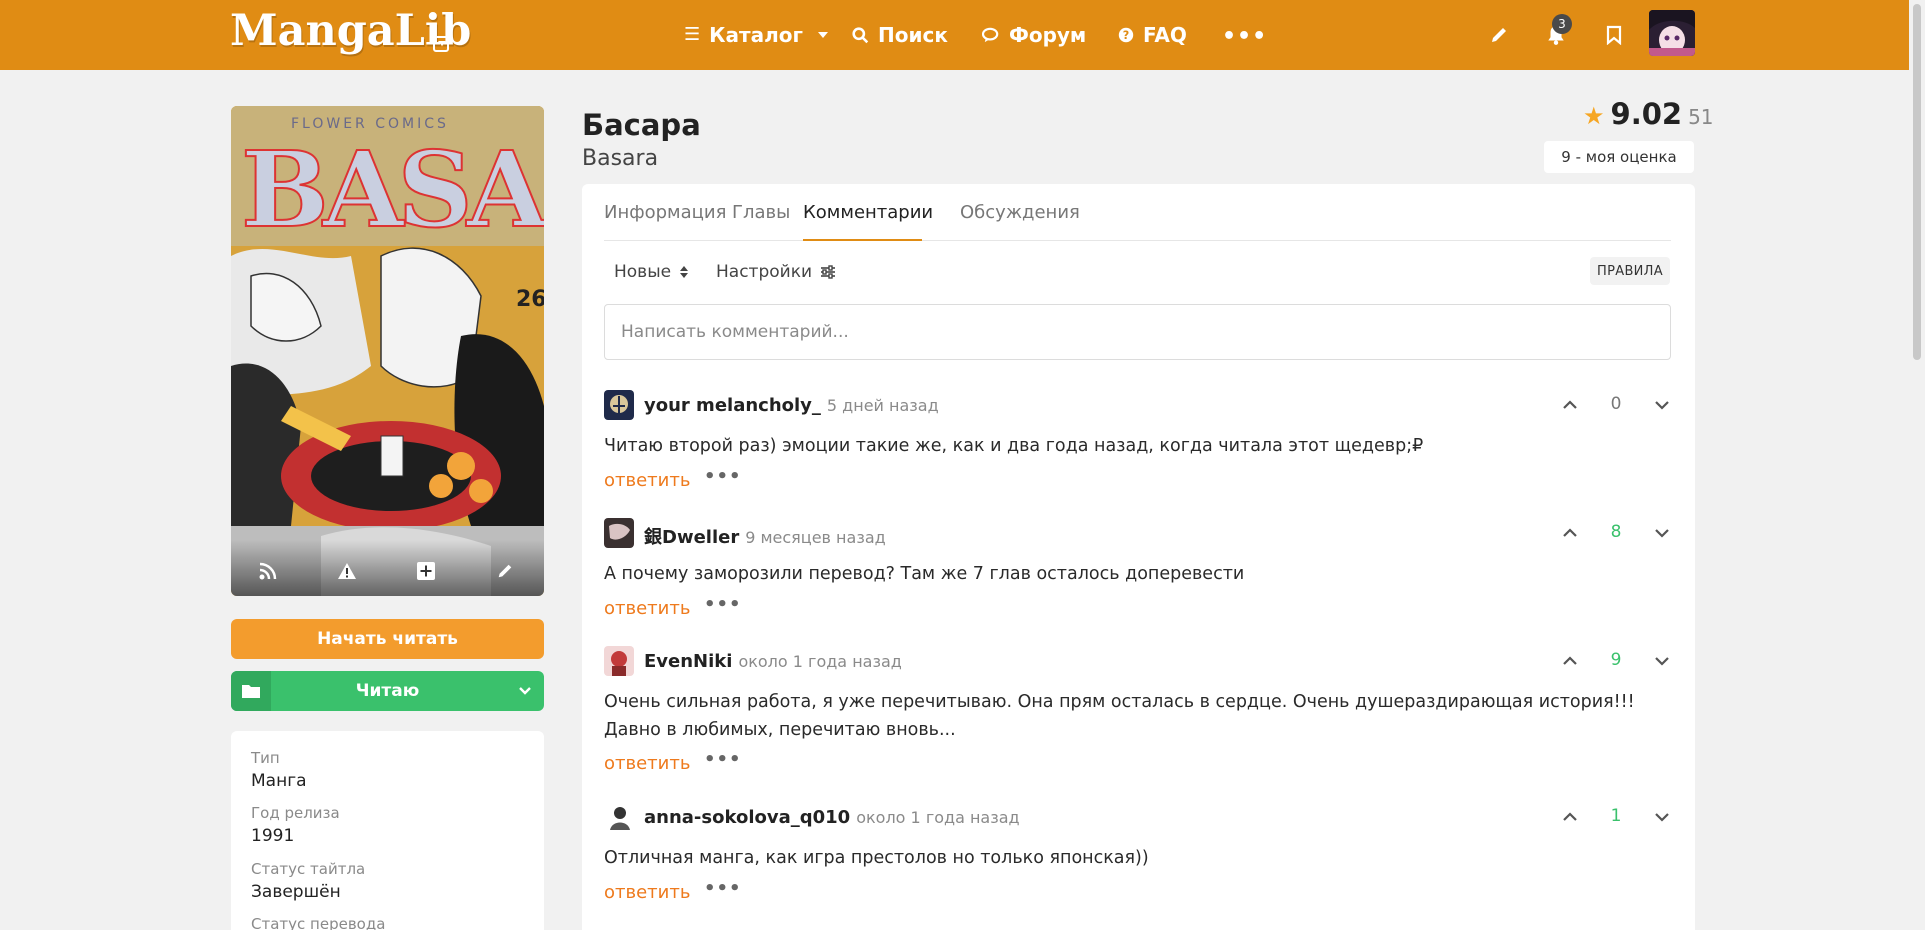 Image resolution: width=1925 pixels, height=930 pixels. Describe the element at coordinates (862, 240) in the screenshot. I see `active-tab-indicator` at that location.